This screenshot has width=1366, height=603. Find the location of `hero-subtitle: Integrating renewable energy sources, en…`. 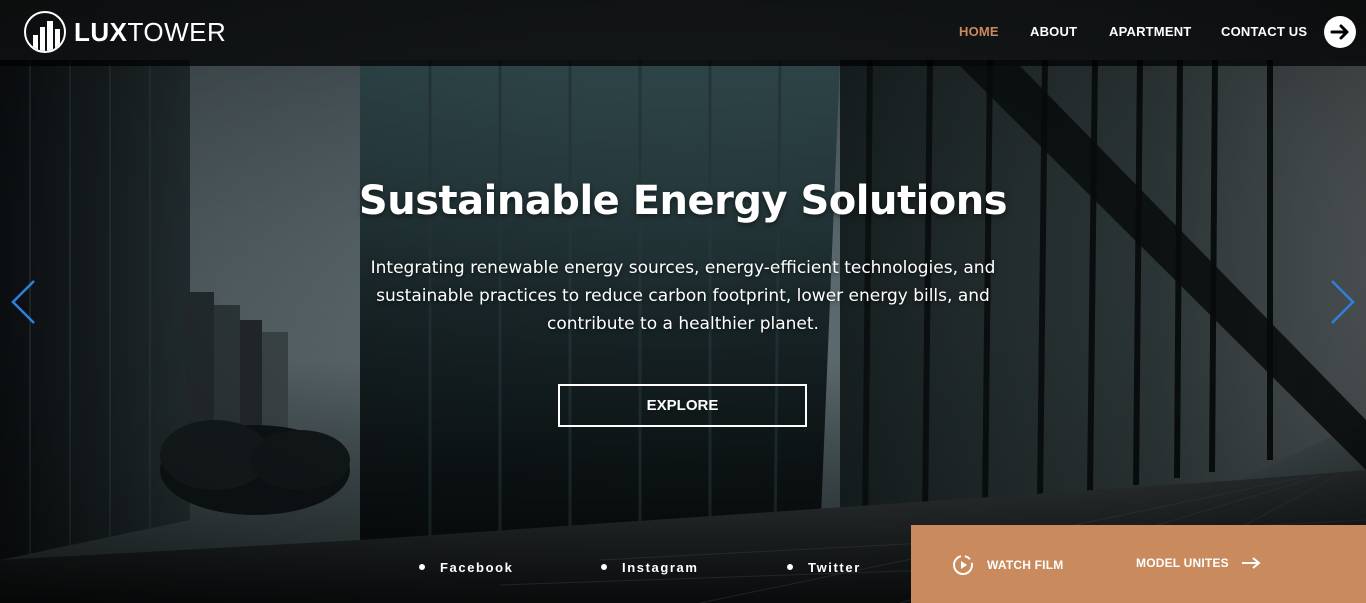

hero-subtitle: Integrating renewable energy sources, en… is located at coordinates (683, 296).